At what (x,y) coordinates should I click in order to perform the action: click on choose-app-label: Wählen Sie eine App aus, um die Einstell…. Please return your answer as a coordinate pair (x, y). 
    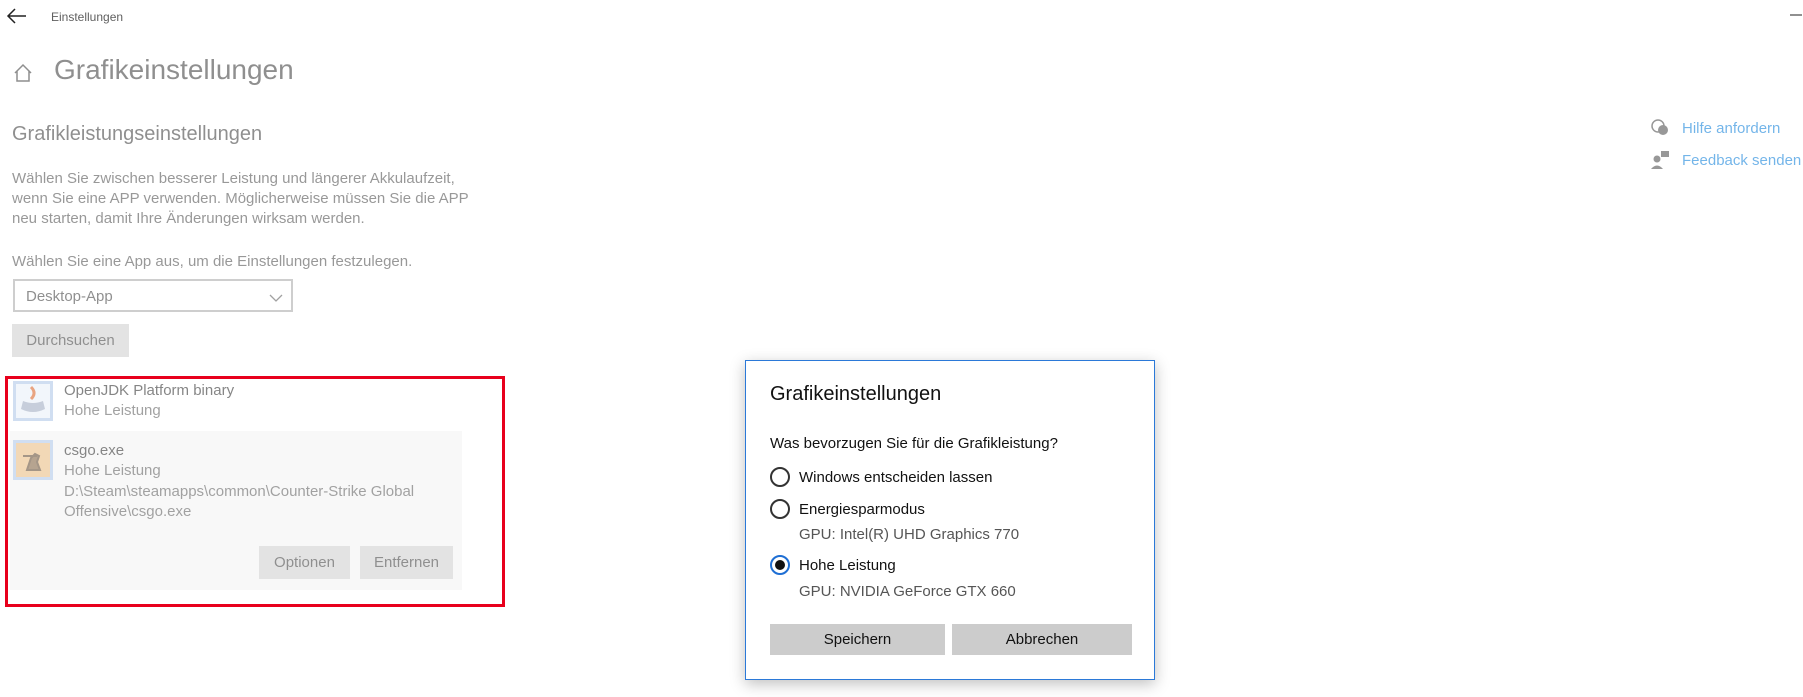
    Looking at the image, I should click on (212, 261).